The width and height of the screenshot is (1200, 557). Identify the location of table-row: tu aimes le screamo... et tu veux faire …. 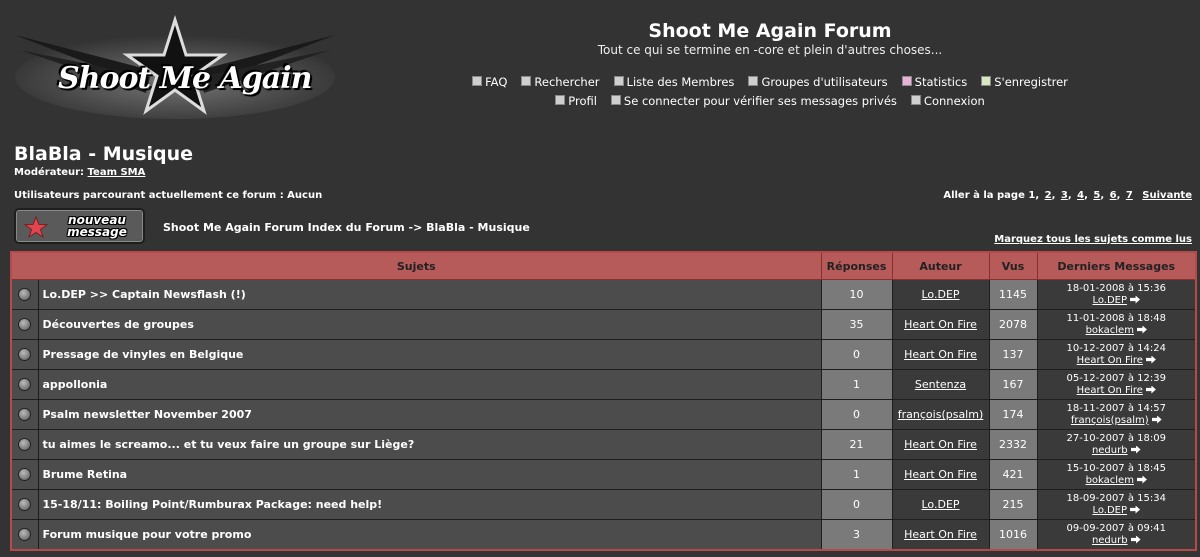
(603, 444).